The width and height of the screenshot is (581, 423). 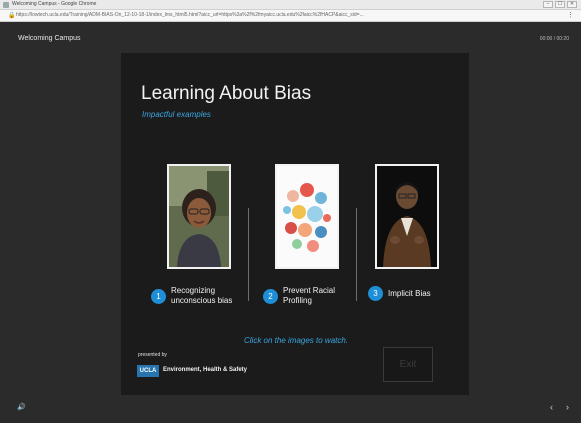 What do you see at coordinates (21, 408) in the screenshot?
I see `volume-icon: 🔊` at bounding box center [21, 408].